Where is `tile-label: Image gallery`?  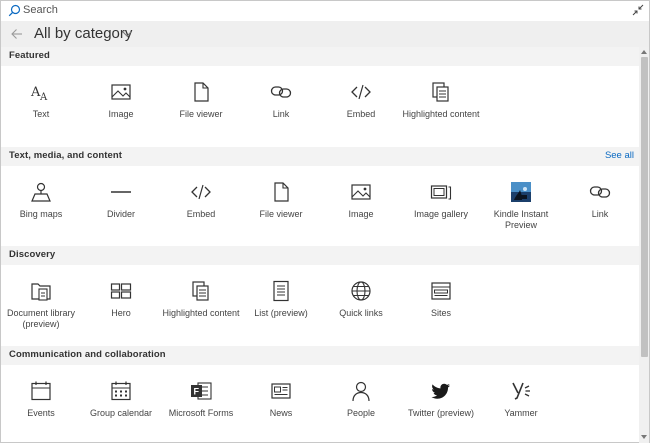 tile-label: Image gallery is located at coordinates (441, 214).